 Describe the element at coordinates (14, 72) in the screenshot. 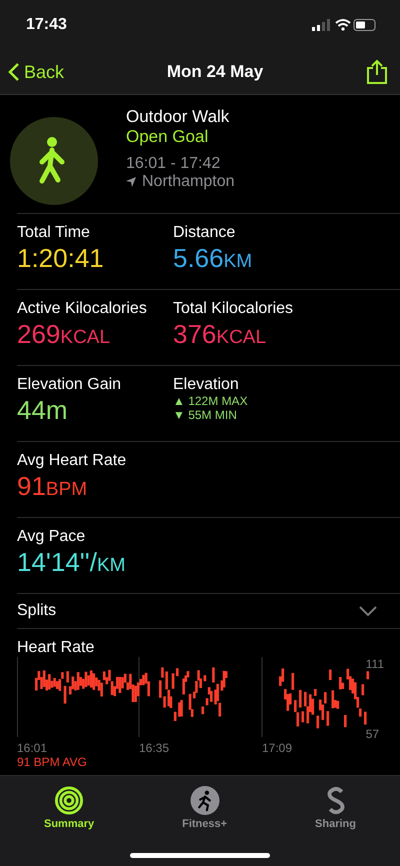

I see `chevron-left-icon` at that location.